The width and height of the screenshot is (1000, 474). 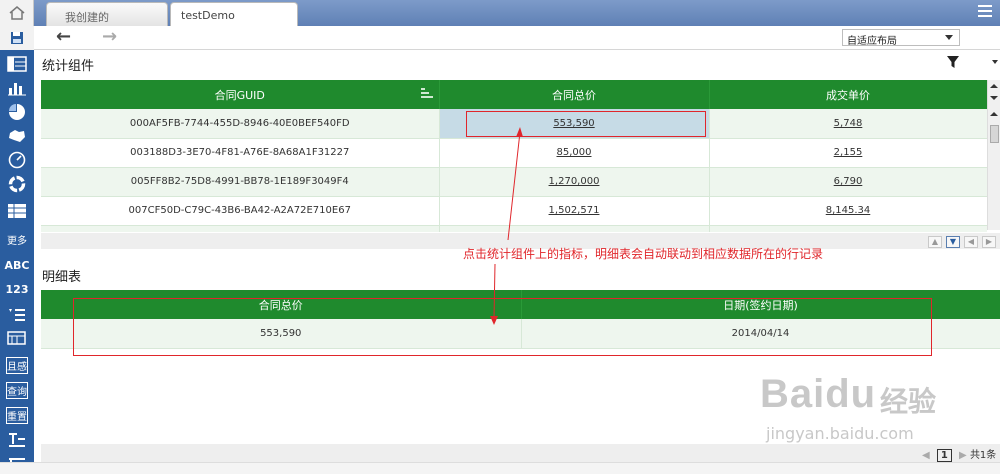 I want to click on more-label: 更多, so click(x=17, y=239).